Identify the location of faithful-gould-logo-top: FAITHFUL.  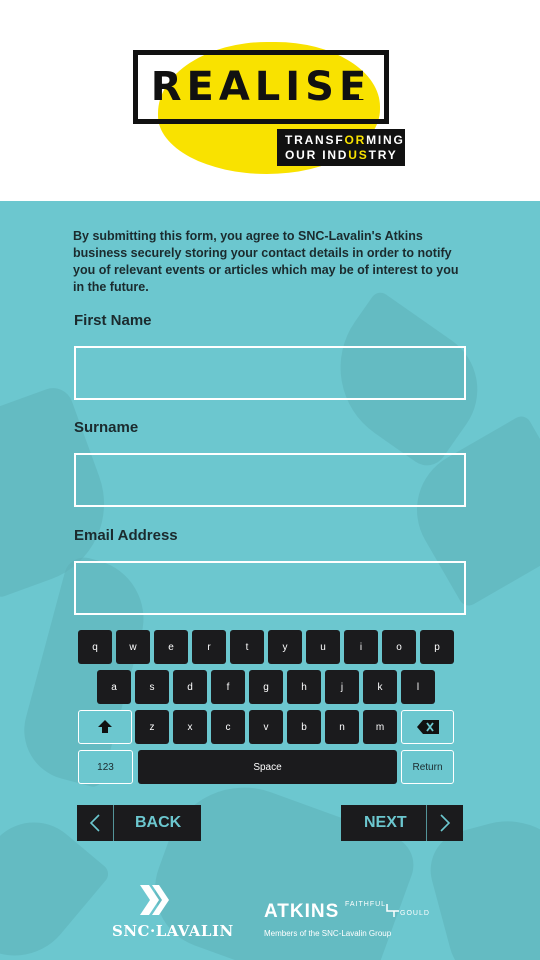
(366, 904).